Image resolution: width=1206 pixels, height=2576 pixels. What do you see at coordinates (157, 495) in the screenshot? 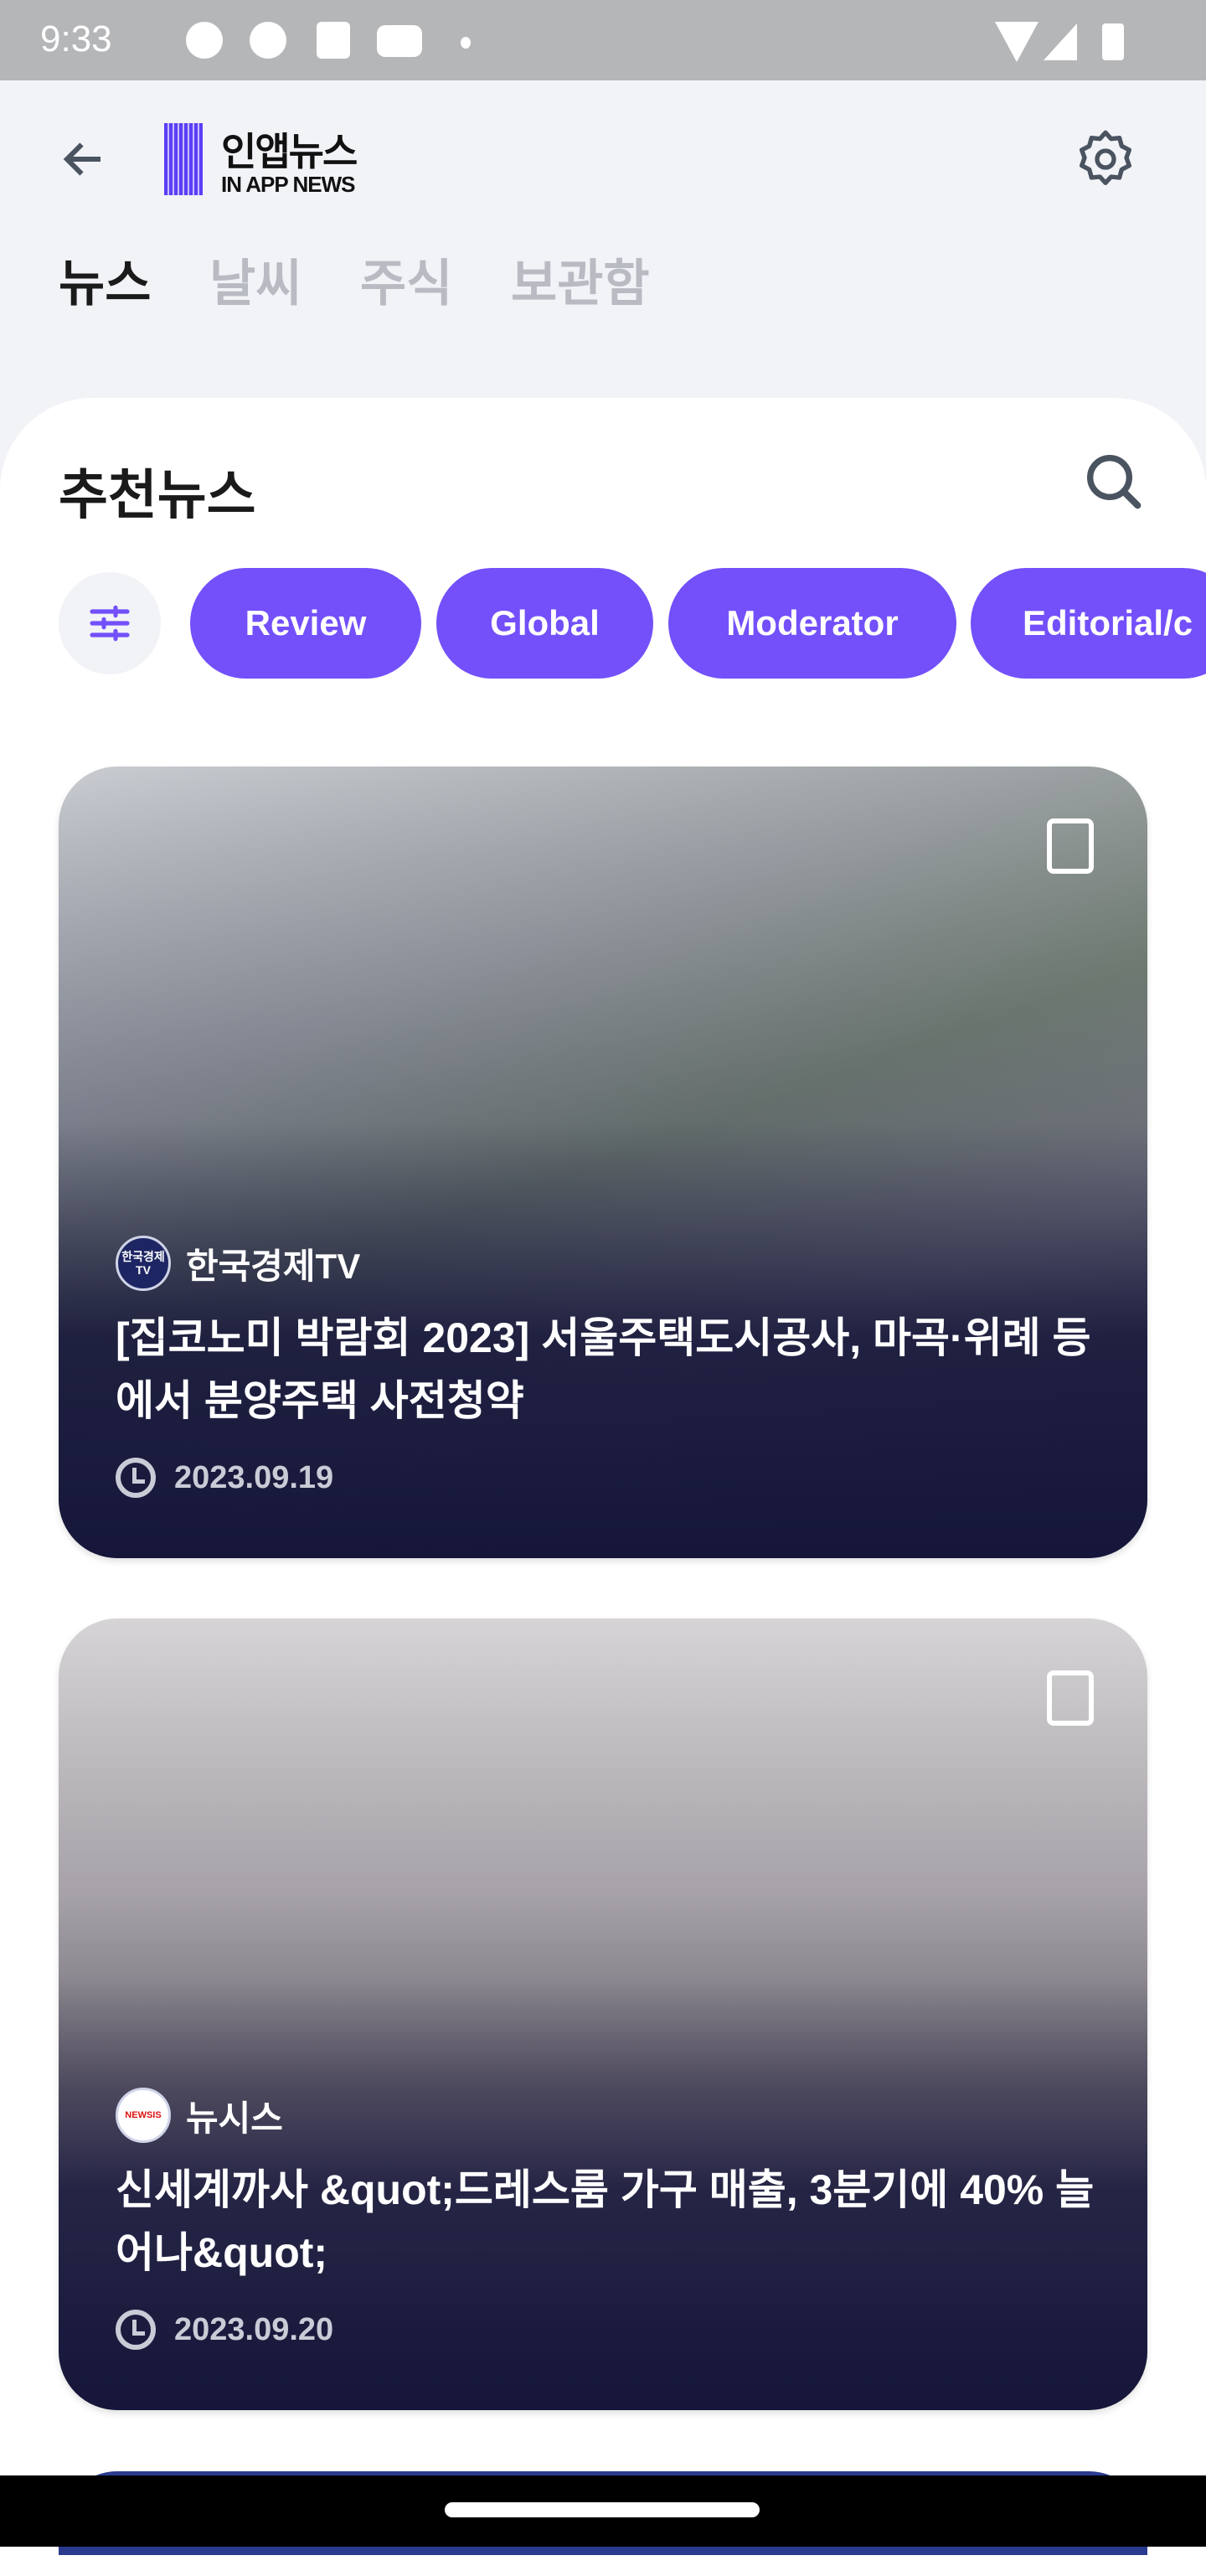
I see `section-title: 추천뉴스` at bounding box center [157, 495].